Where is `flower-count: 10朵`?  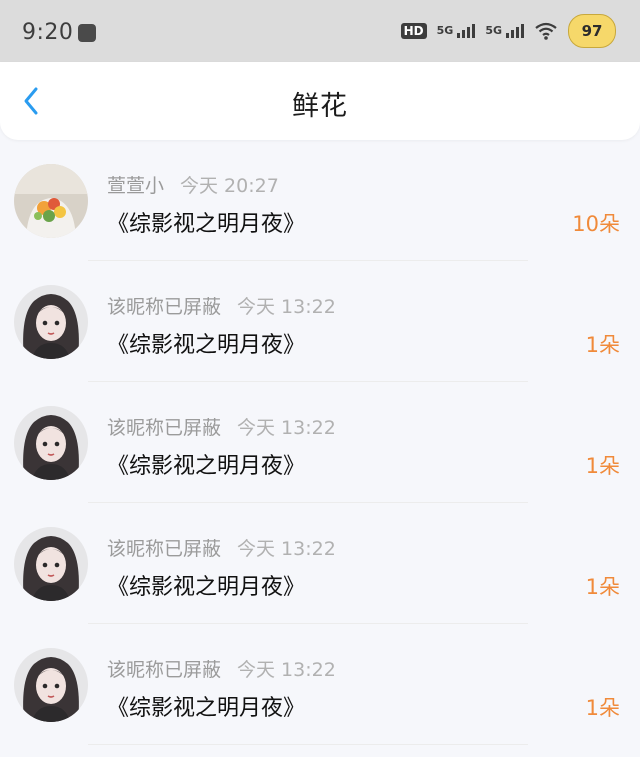 flower-count: 10朵 is located at coordinates (596, 224).